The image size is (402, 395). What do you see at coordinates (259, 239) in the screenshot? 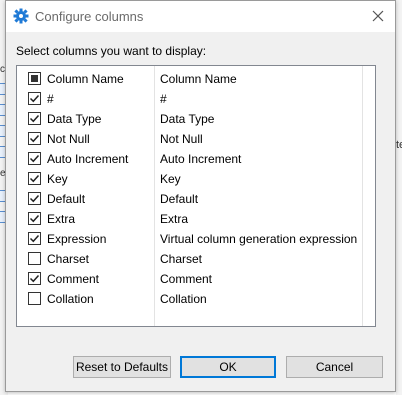
I see `column-description-cell: Virtual column generation expression` at bounding box center [259, 239].